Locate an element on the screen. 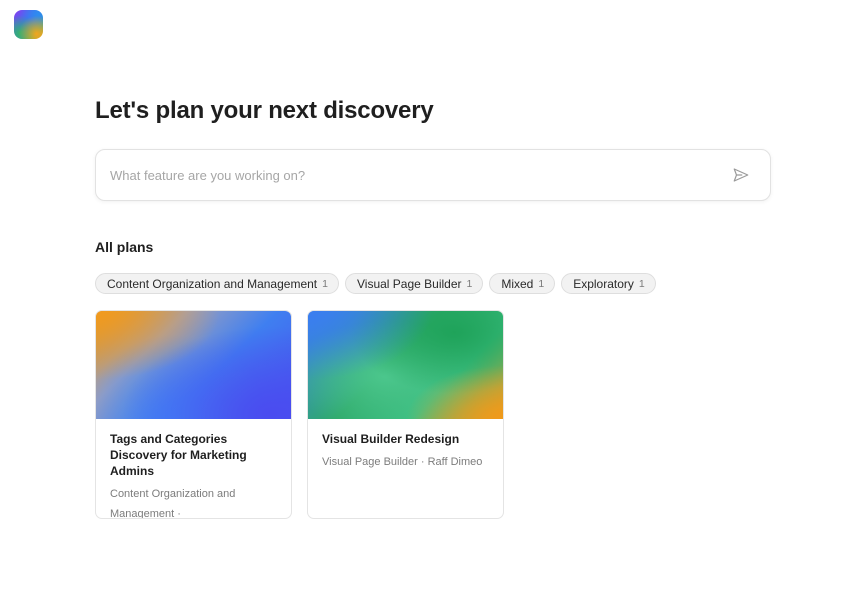  filter-chip-content-organization: Content Organization and Management 1 is located at coordinates (217, 283).